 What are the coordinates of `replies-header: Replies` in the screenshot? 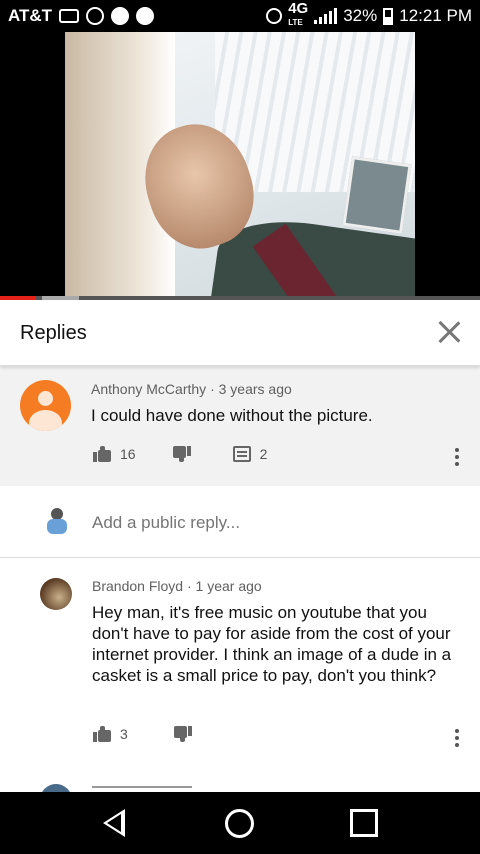 It's located at (240, 333).